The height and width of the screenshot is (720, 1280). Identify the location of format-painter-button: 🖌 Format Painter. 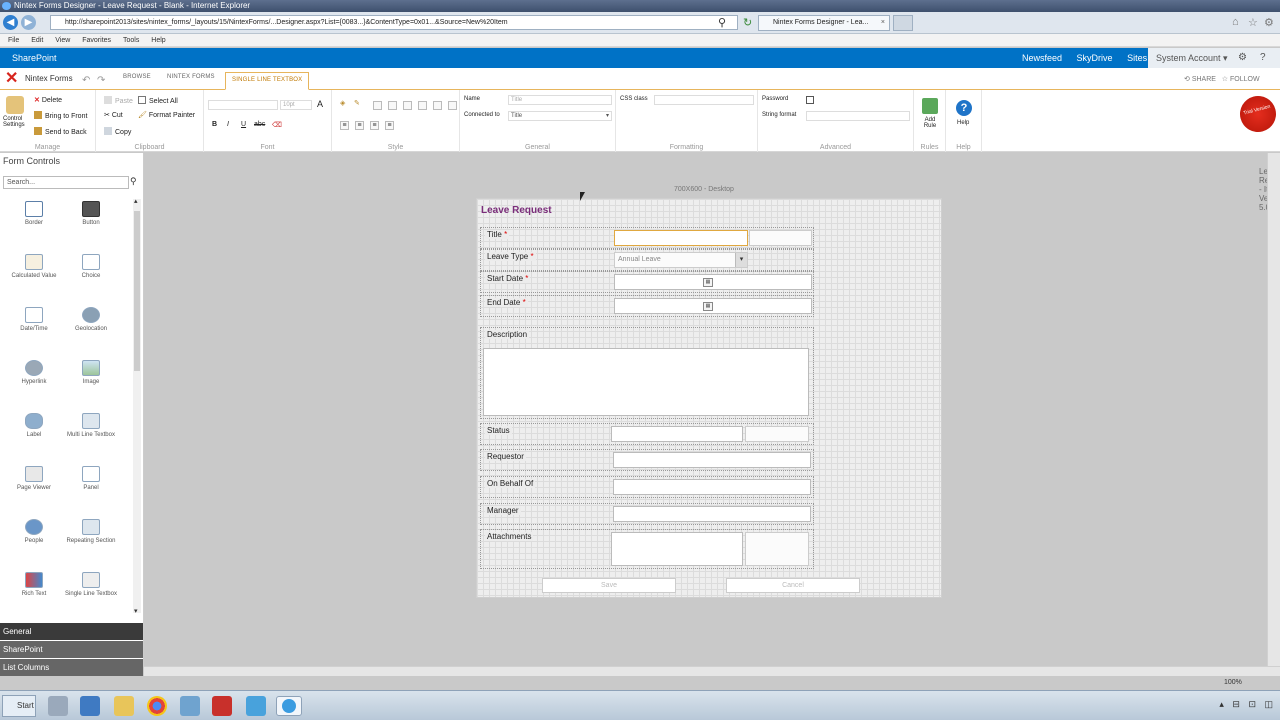
(166, 115).